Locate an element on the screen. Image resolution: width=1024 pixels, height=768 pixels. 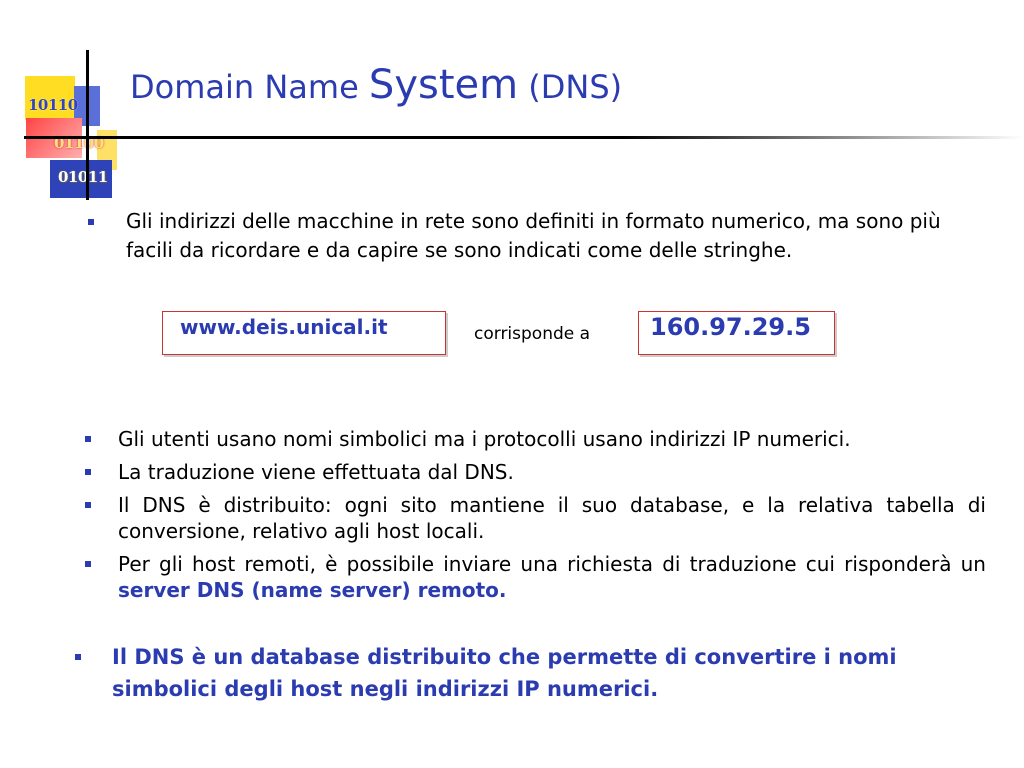
slide-title: Domain Name System (DNS) is located at coordinates (376, 85).